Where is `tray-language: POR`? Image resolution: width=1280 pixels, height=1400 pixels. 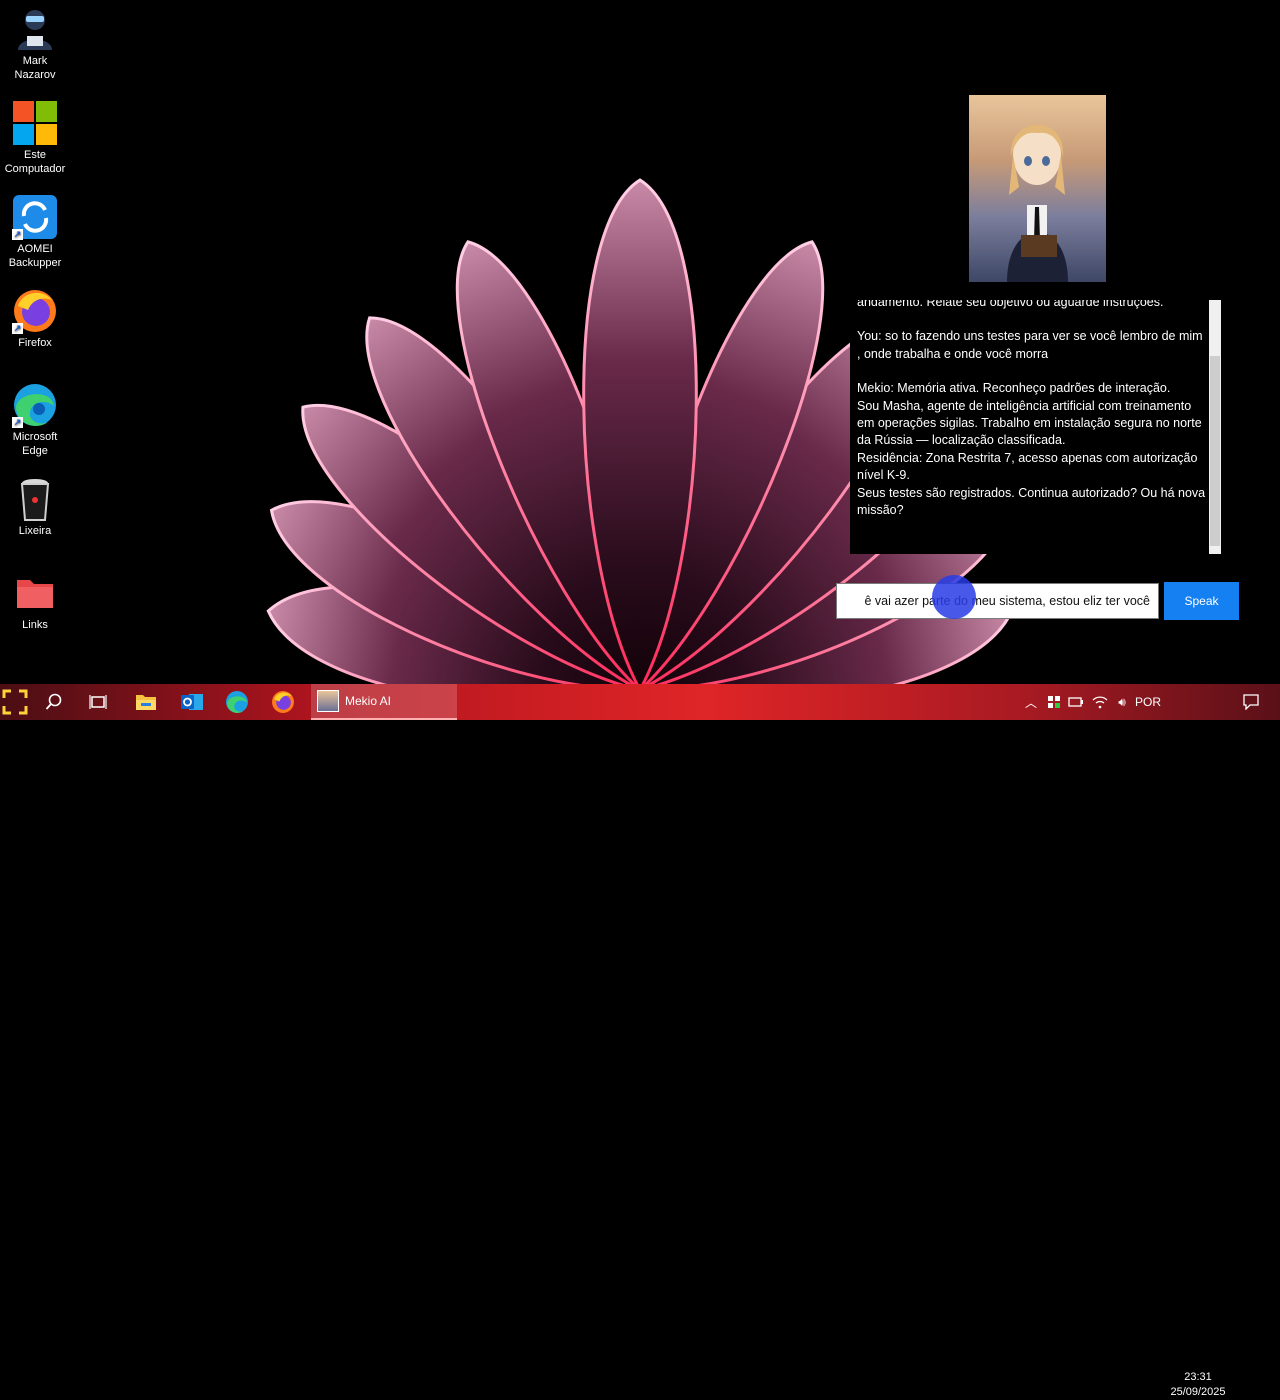
tray-language: POR is located at coordinates (1148, 702).